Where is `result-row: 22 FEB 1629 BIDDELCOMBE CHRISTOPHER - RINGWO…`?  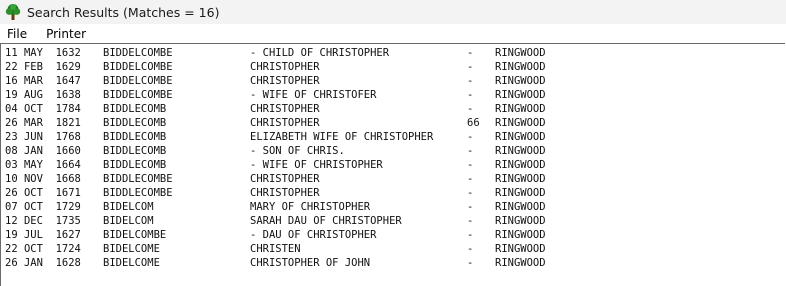
result-row: 22 FEB 1629 BIDDELCOMBE CHRISTOPHER - RINGWO… is located at coordinates (390, 67).